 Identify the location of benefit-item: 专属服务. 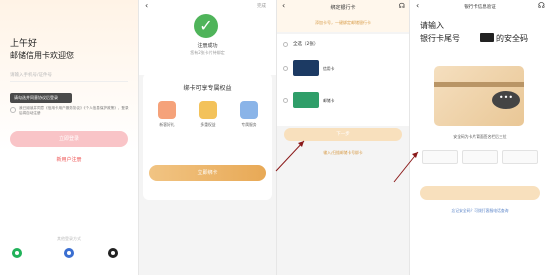
(249, 114).